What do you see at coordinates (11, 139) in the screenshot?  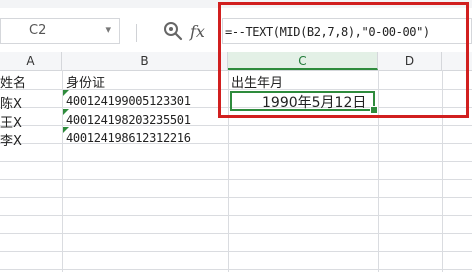 I see `cell-a4: 李X` at bounding box center [11, 139].